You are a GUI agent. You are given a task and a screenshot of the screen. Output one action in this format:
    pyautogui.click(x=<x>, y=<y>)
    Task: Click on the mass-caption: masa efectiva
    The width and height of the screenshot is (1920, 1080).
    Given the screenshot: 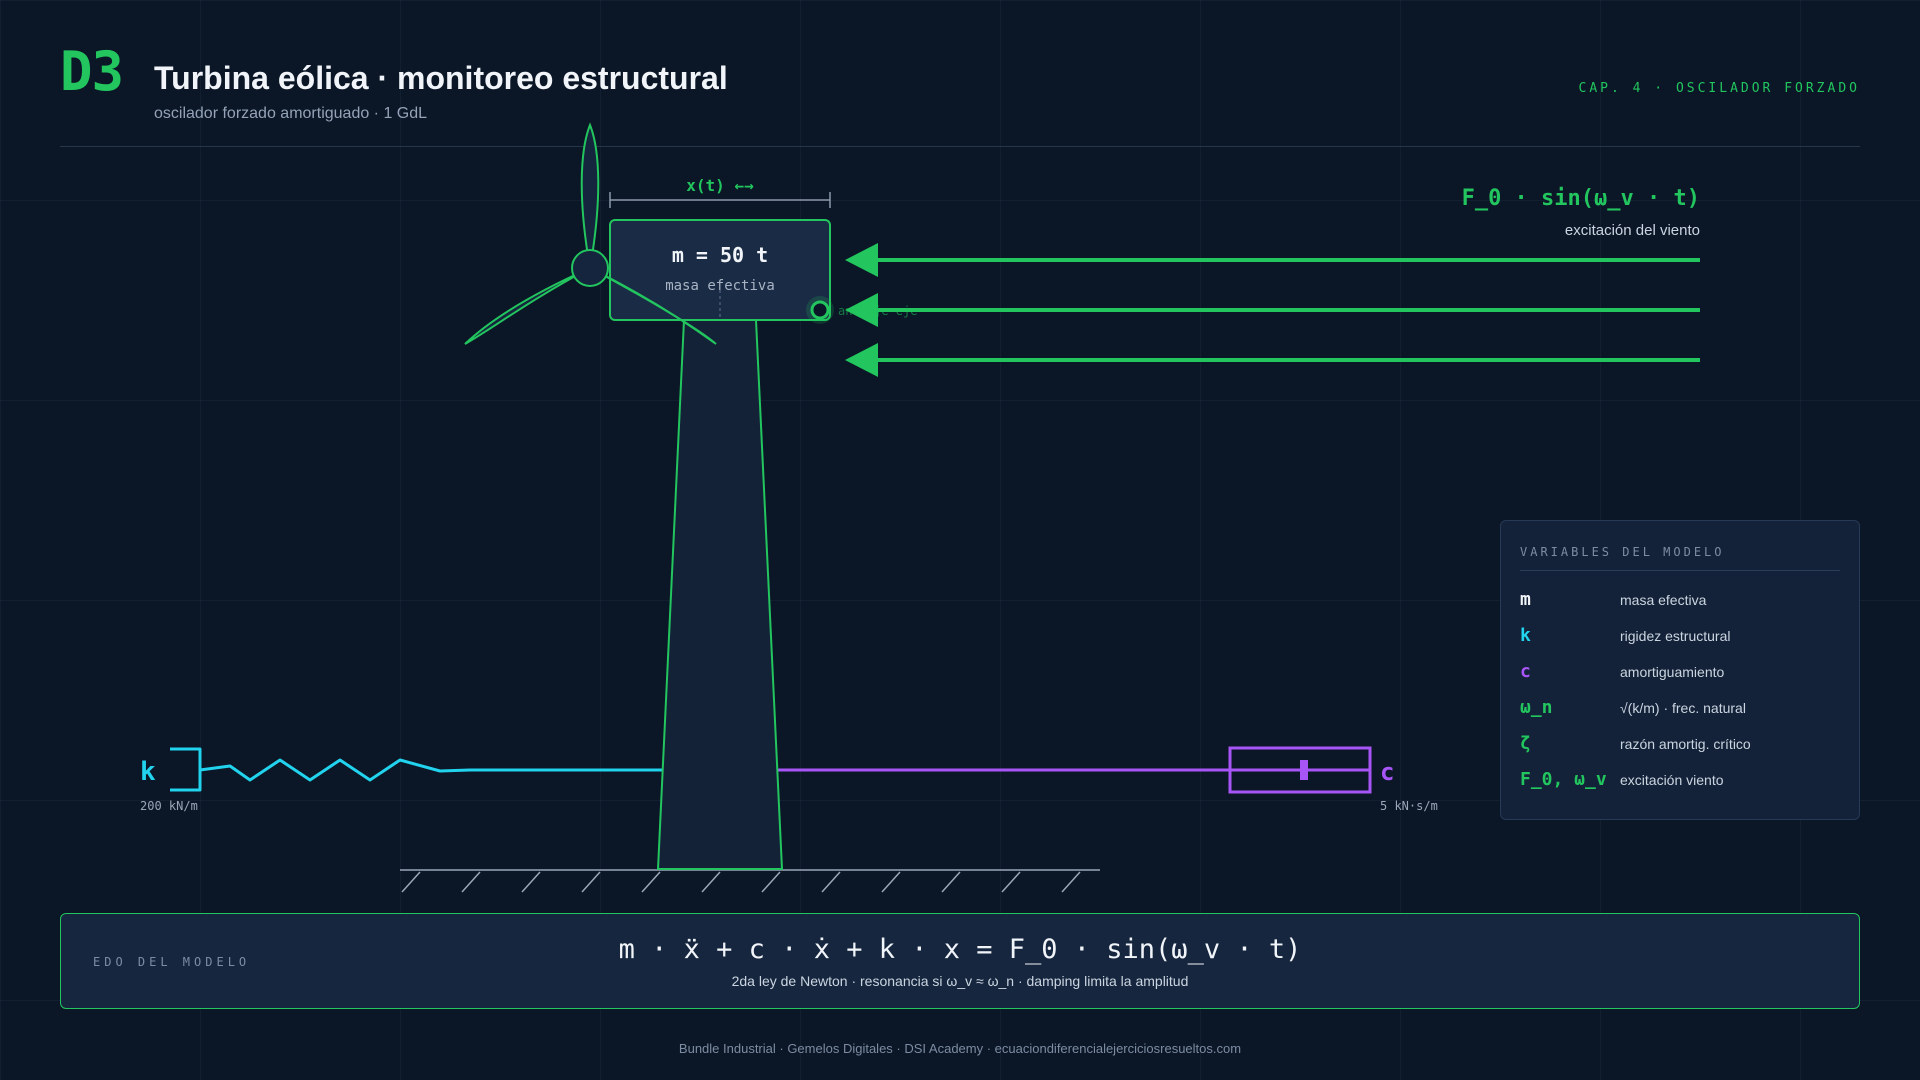 What is the action you would take?
    pyautogui.click(x=720, y=286)
    